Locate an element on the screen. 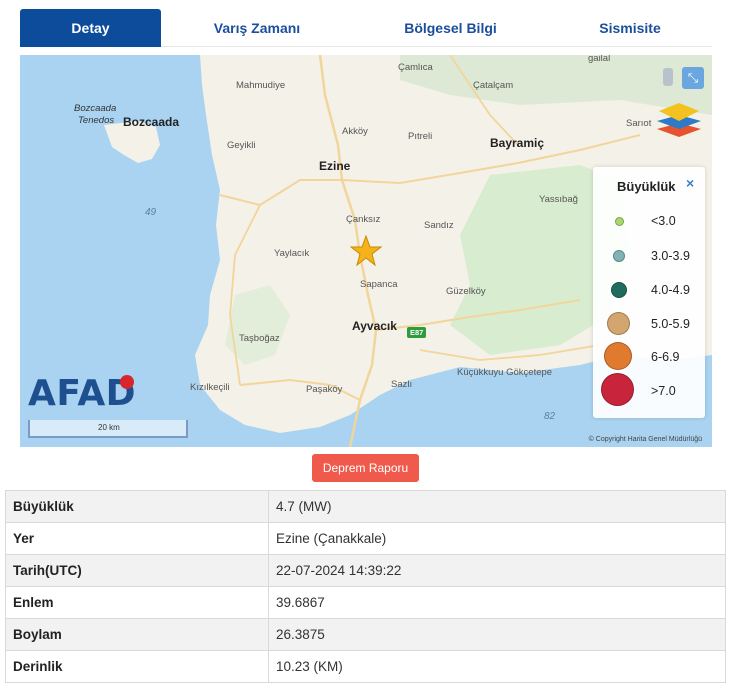  detail-value: 4.7 (MW) is located at coordinates (497, 506).